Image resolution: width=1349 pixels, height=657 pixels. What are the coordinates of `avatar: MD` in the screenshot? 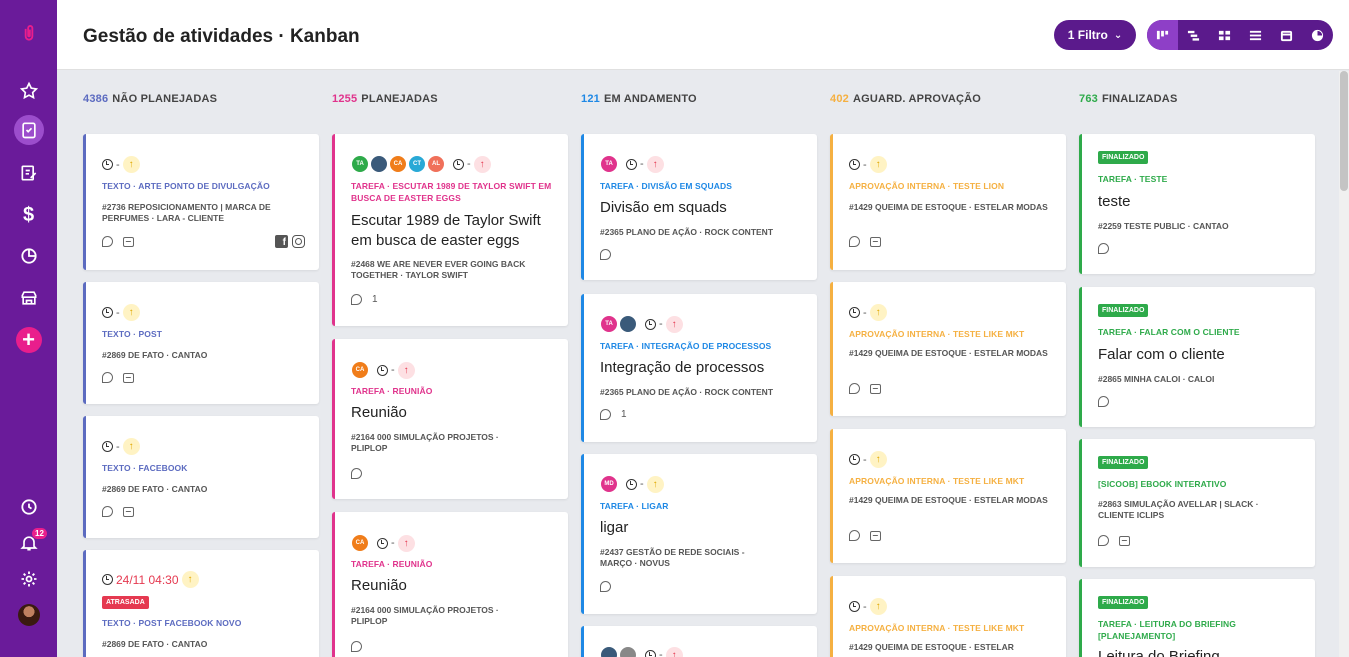 It's located at (609, 484).